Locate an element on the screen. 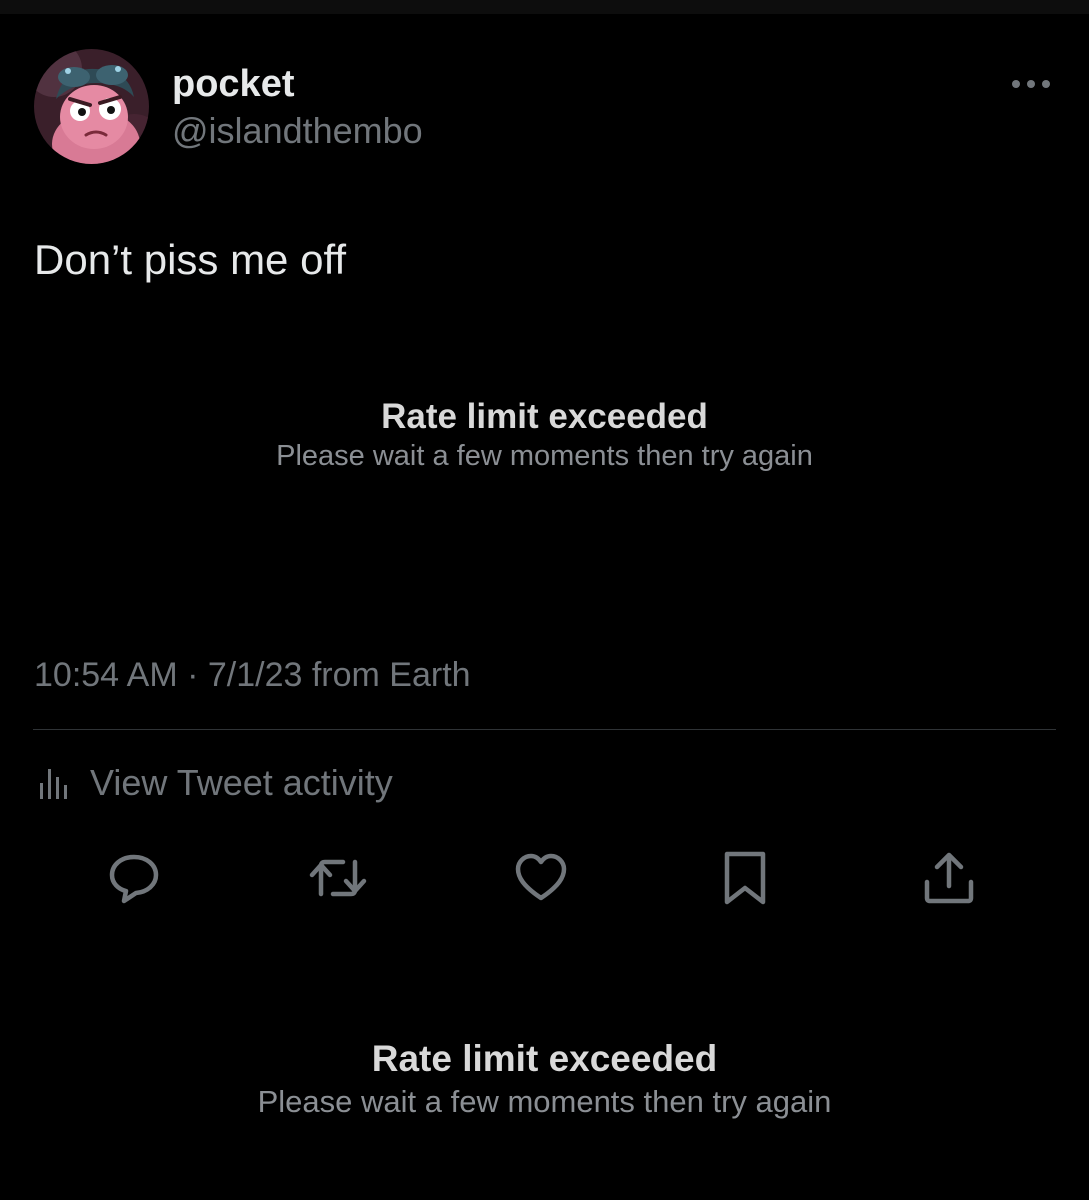  heart-icon is located at coordinates (541, 880).